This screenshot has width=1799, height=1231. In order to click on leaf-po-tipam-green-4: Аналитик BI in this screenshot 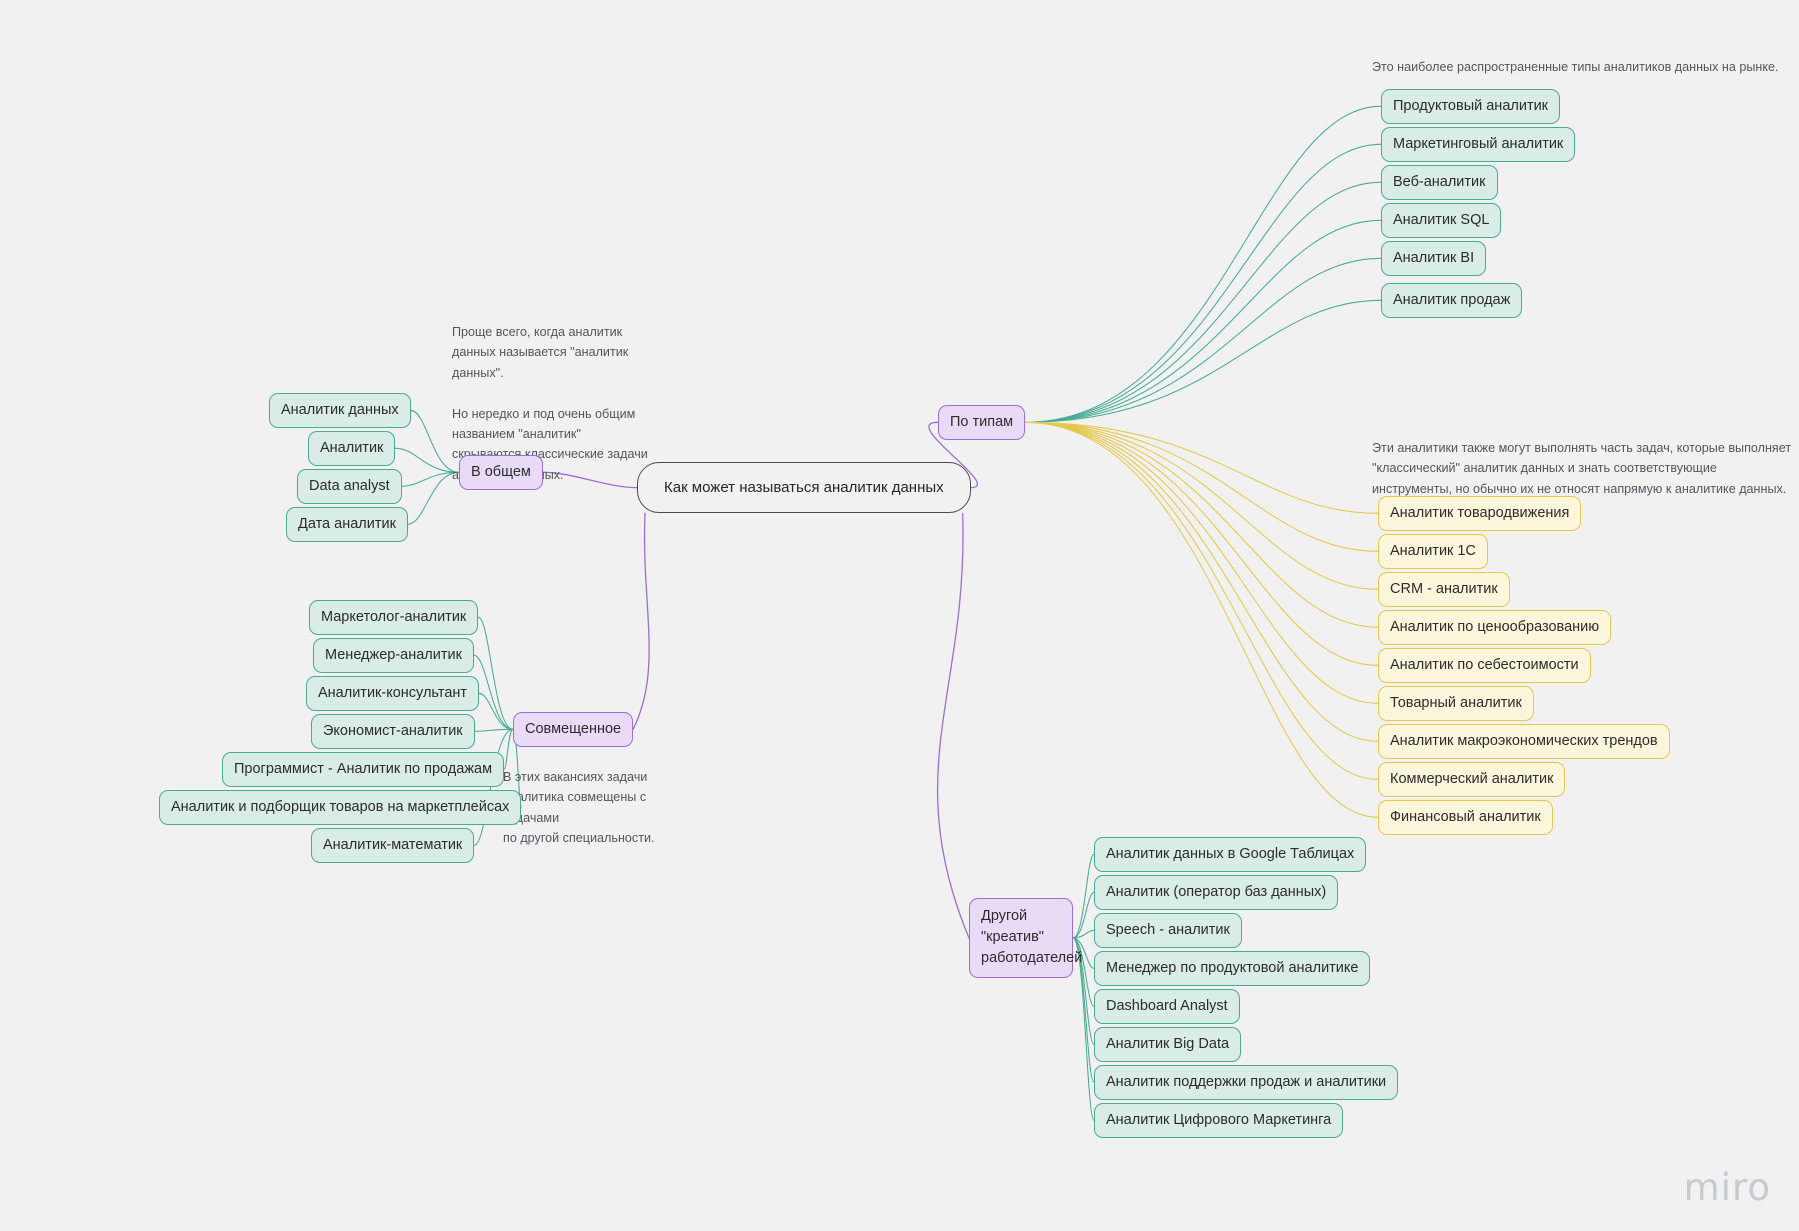, I will do `click(1434, 258)`.